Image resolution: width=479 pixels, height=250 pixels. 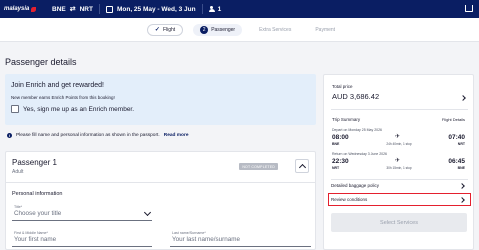 I want to click on depart-dep-code: BNE, so click(x=336, y=144).